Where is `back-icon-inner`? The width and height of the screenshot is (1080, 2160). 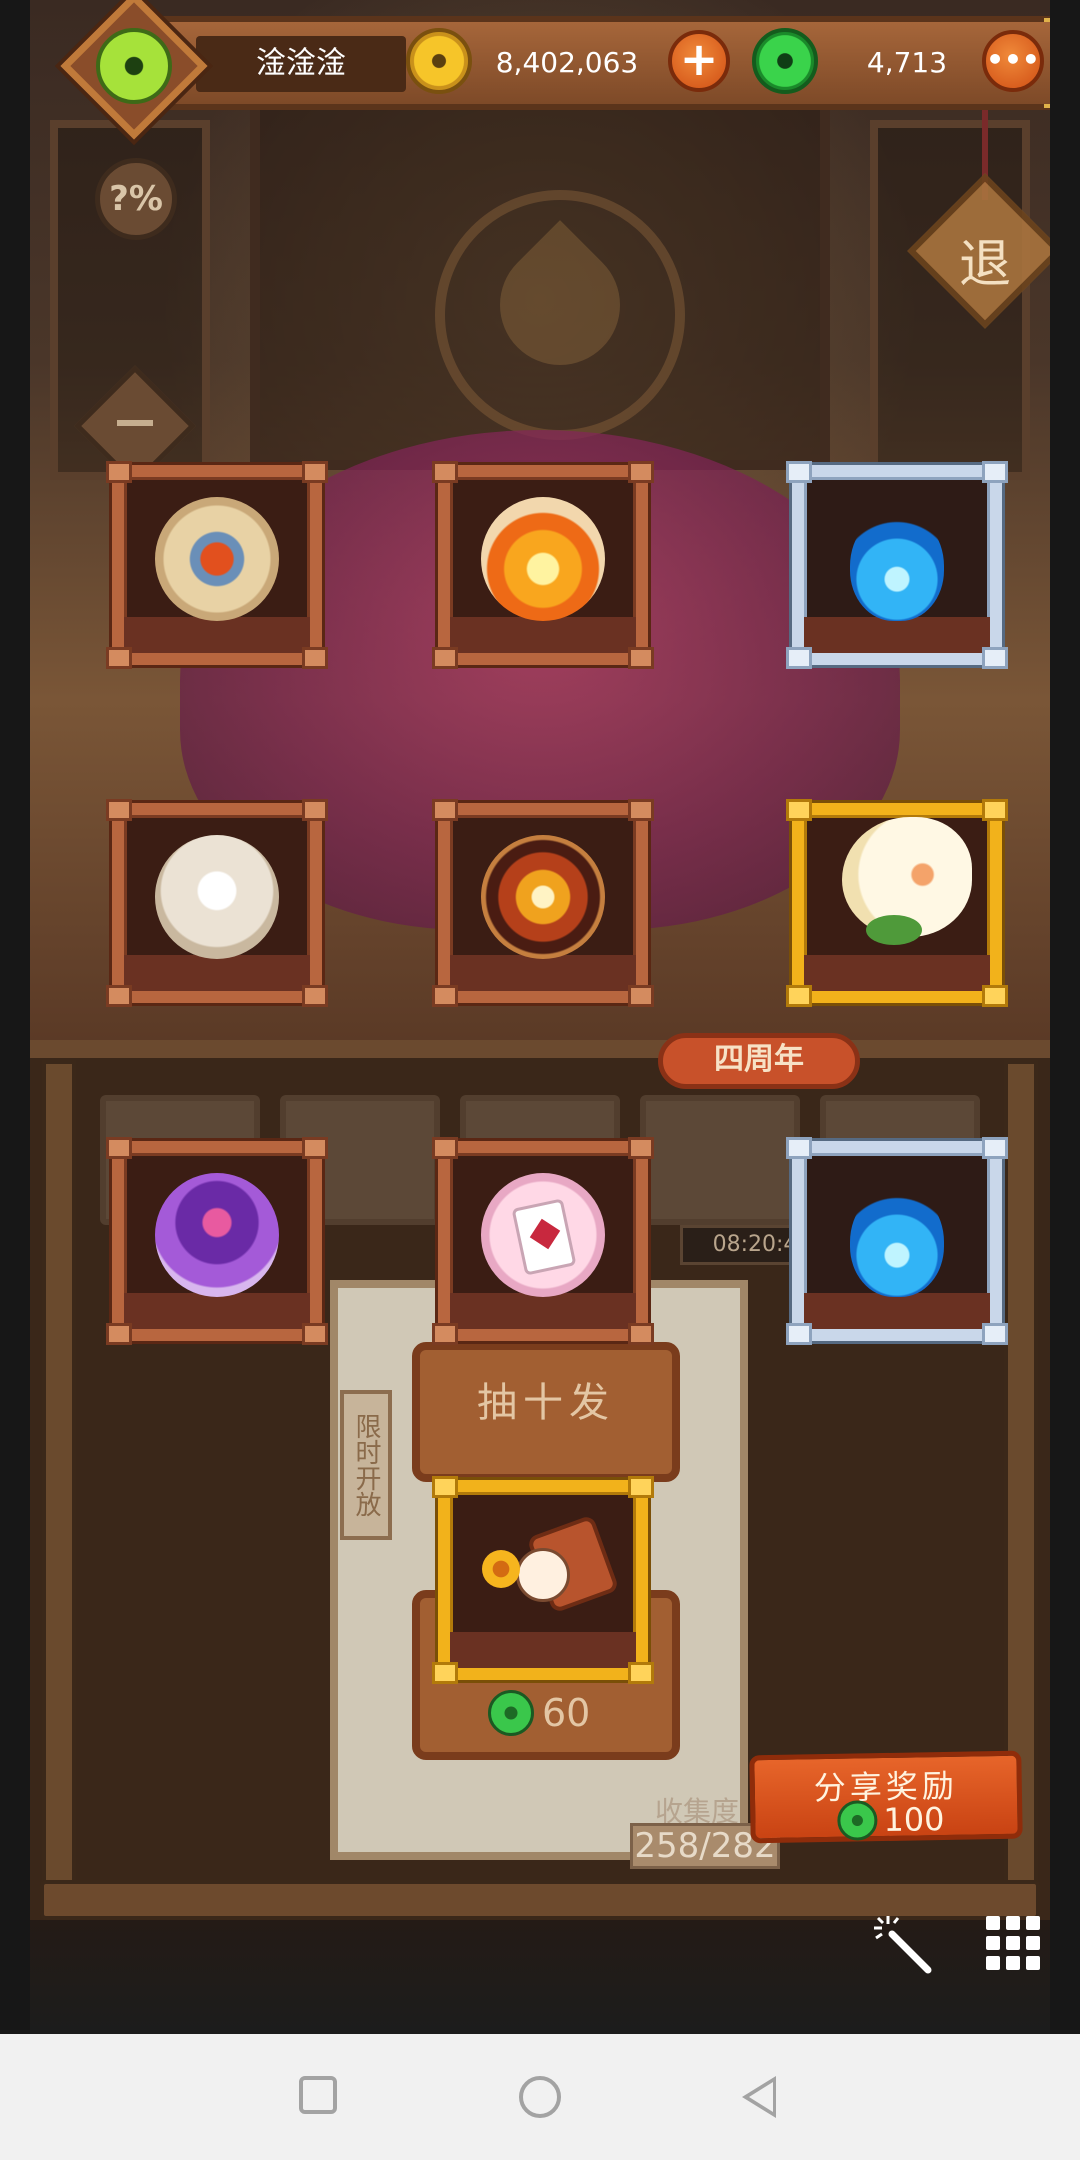
back-icon-inner is located at coordinates (761, 2097).